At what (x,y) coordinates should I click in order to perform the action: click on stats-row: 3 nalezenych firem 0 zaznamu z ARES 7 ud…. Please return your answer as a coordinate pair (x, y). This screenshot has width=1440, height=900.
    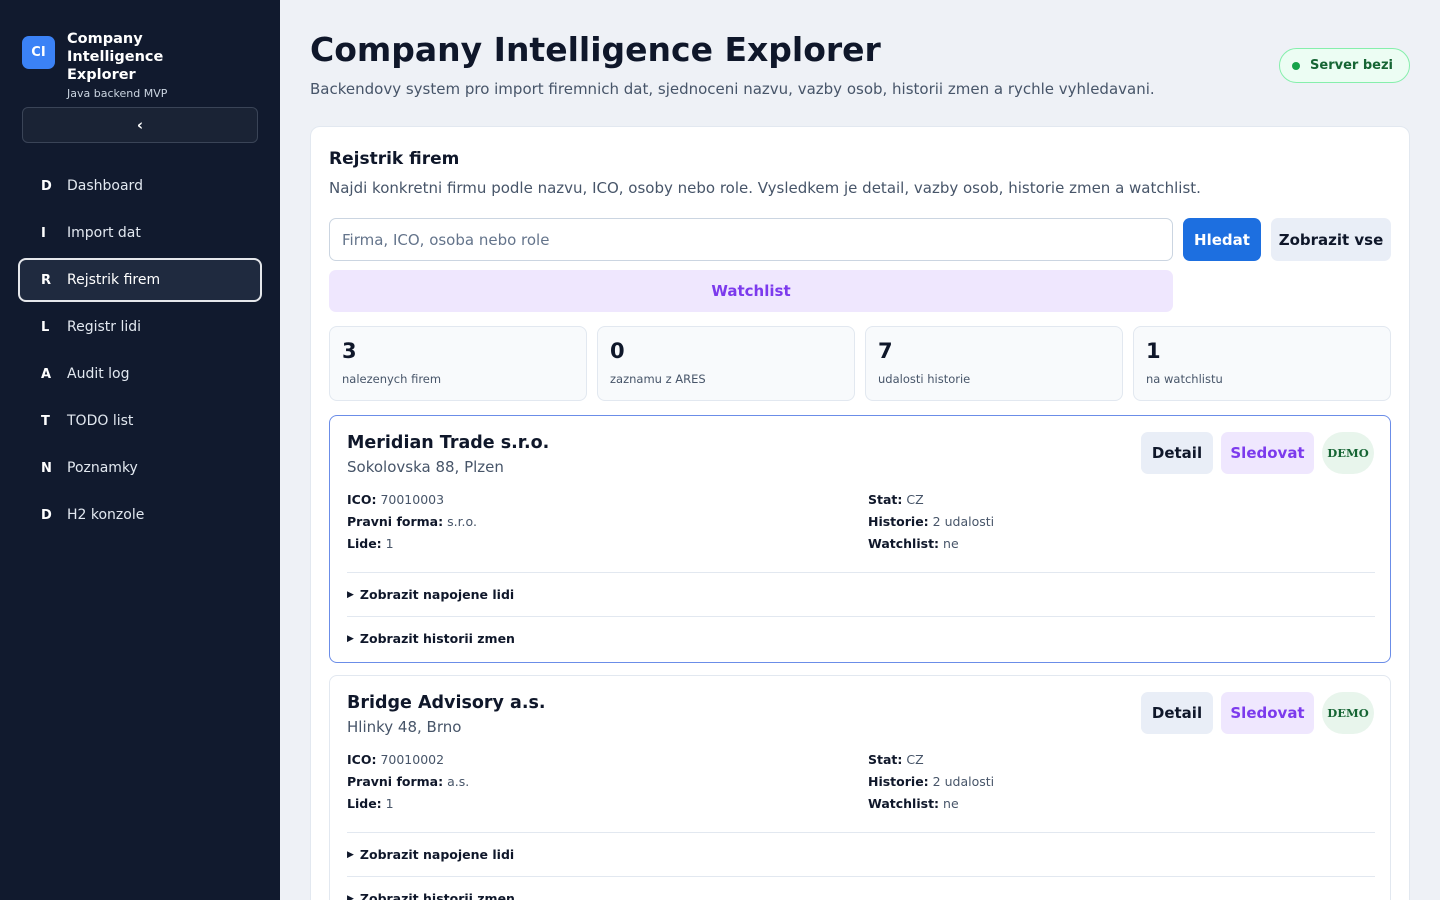
    Looking at the image, I should click on (860, 363).